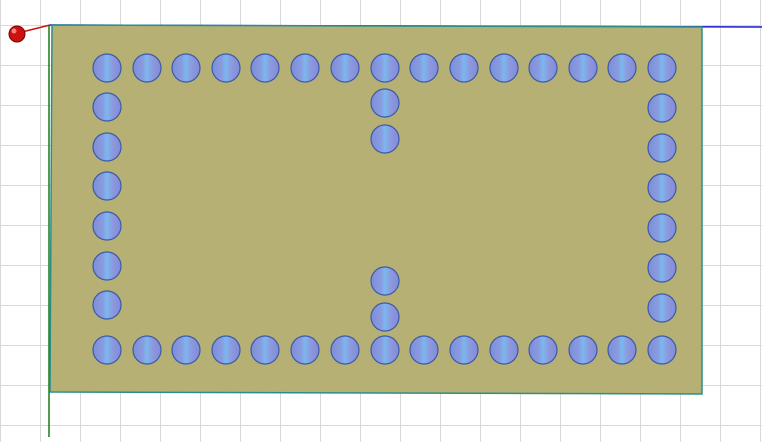 The image size is (762, 442). I want to click on origin-marker, so click(17, 34).